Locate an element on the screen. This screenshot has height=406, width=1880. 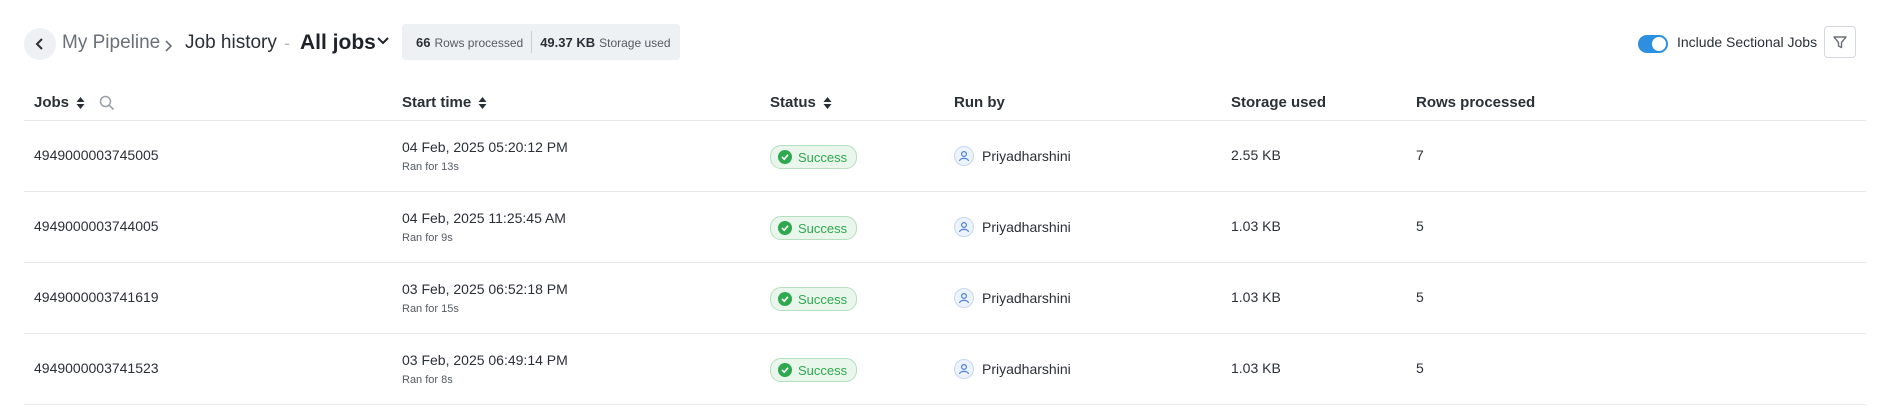
back-button is located at coordinates (40, 44).